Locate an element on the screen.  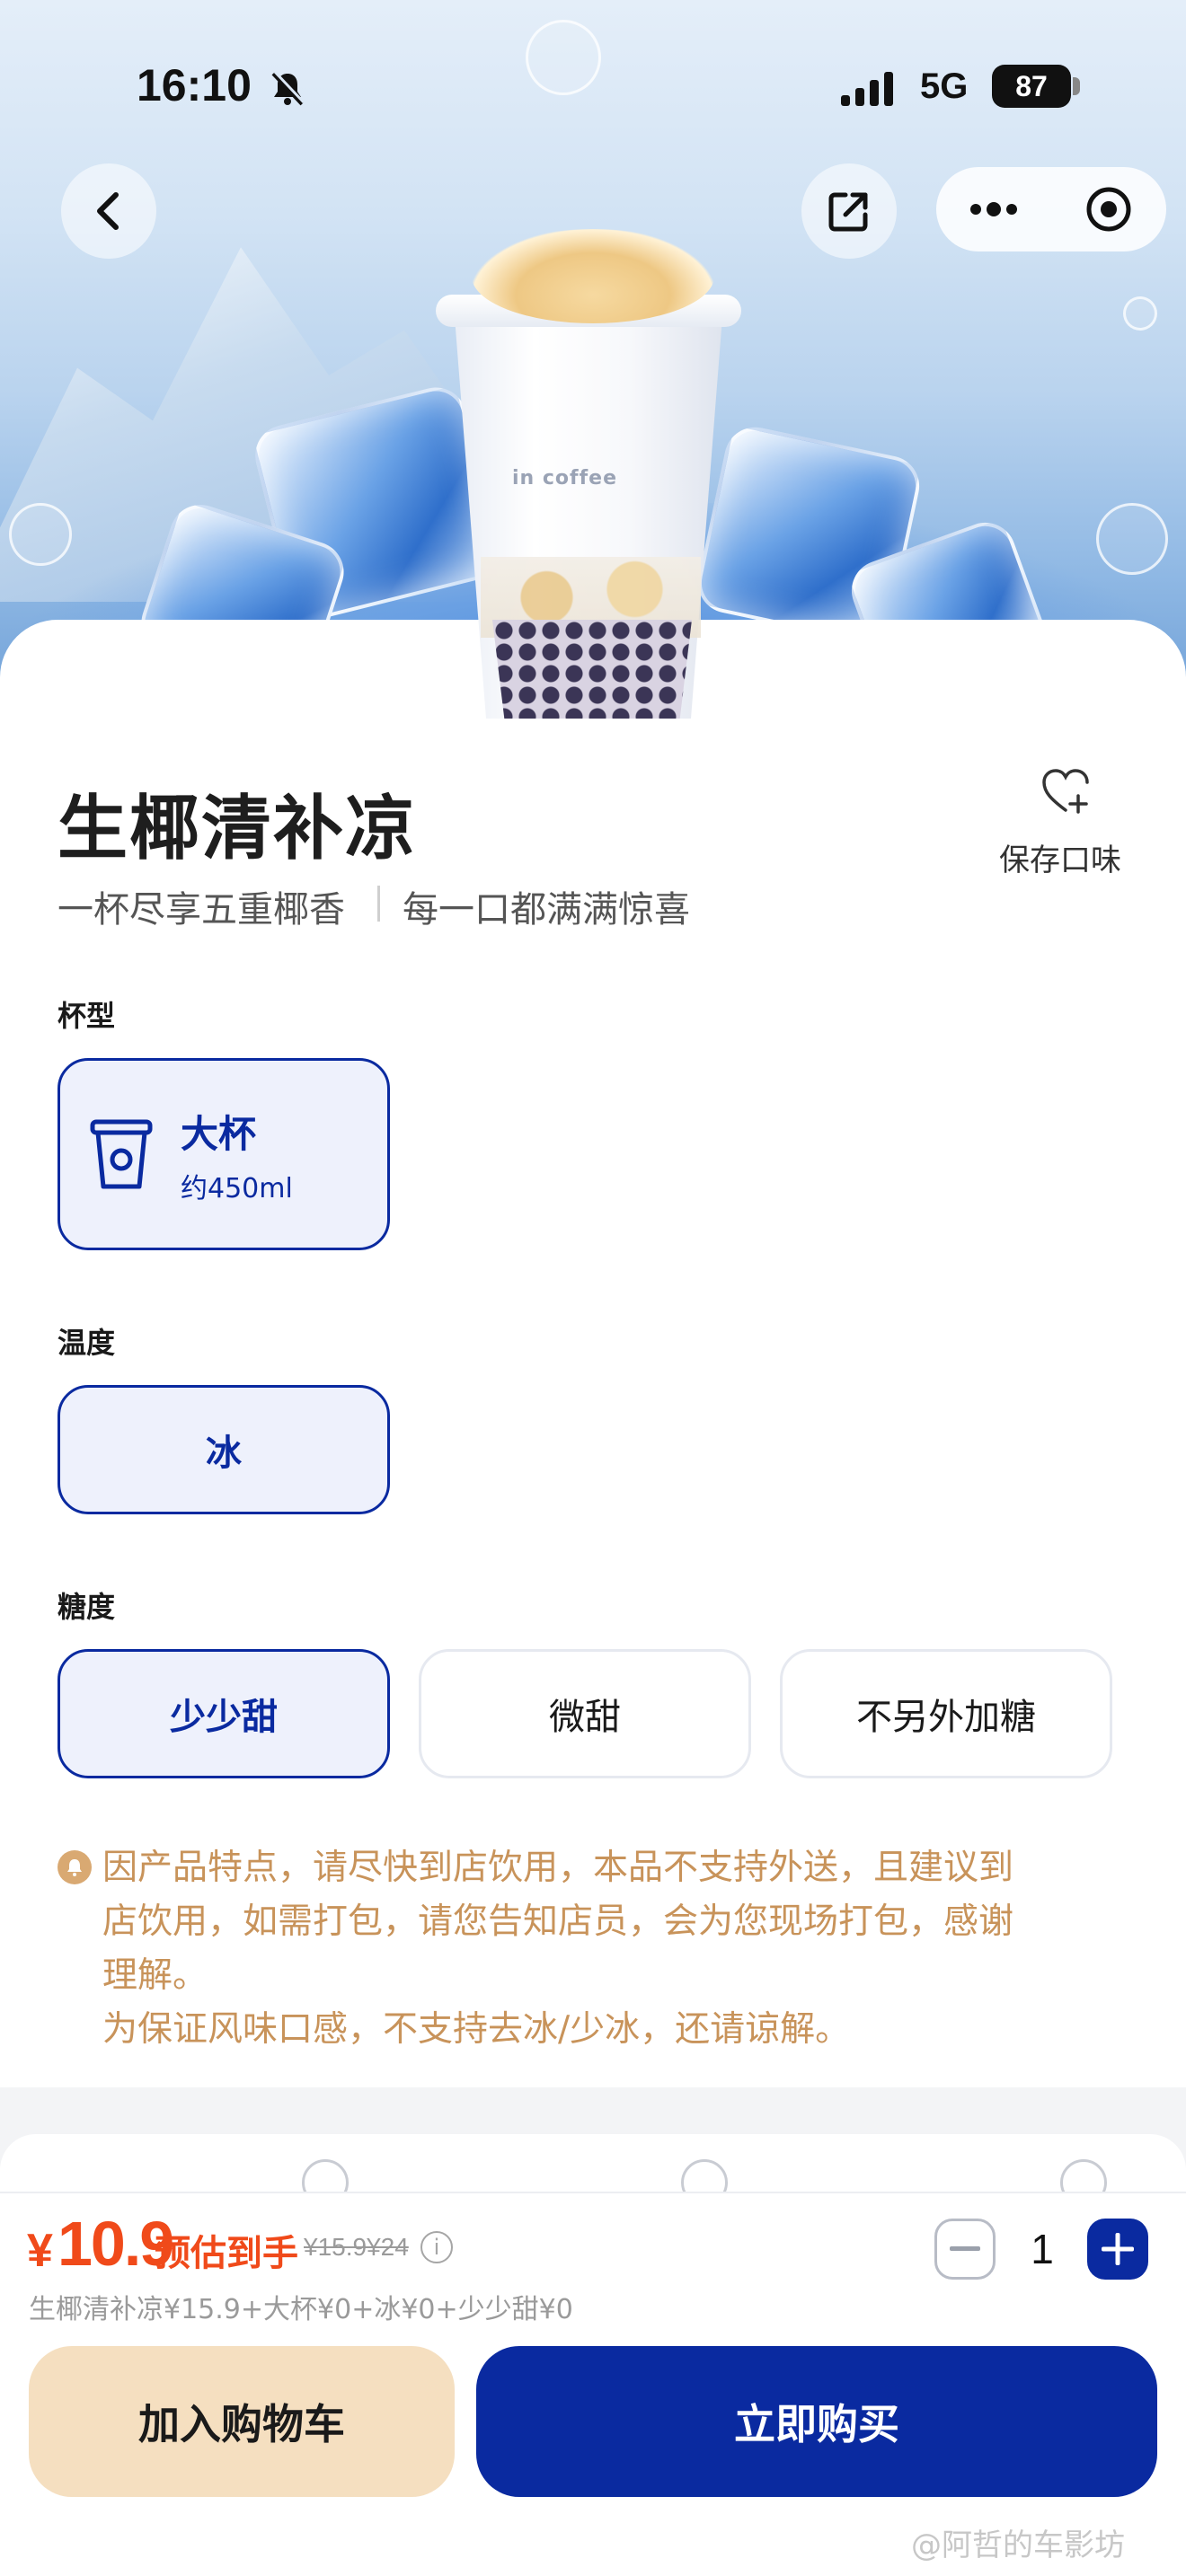
notice-line-4: 为保证风味口感，不支持去冰/少冰，还请谅解。 is located at coordinates (476, 2029).